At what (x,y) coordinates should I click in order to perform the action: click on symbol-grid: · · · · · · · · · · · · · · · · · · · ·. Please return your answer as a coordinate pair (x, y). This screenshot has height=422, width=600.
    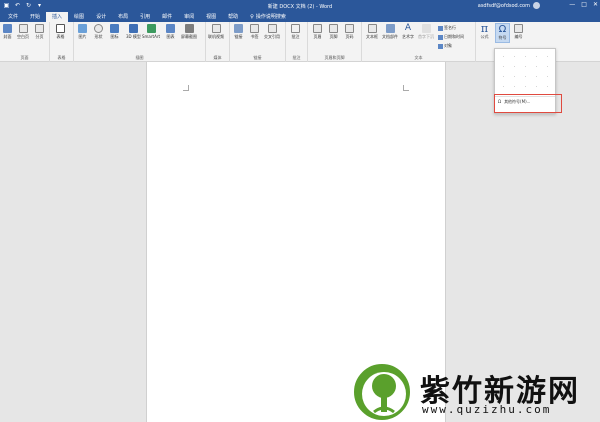
    Looking at the image, I should click on (526, 72).